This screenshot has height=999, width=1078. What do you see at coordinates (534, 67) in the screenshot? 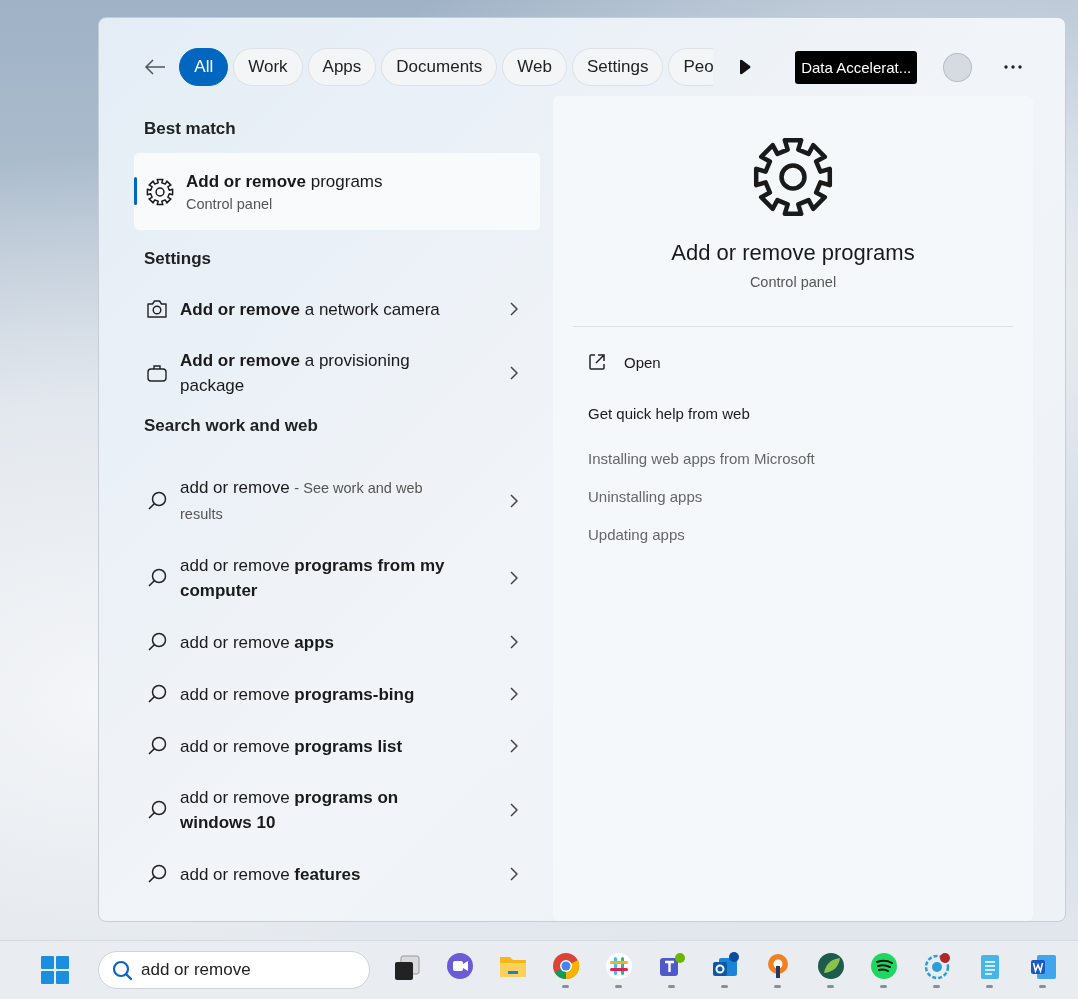
I see `filter-tab: Web` at bounding box center [534, 67].